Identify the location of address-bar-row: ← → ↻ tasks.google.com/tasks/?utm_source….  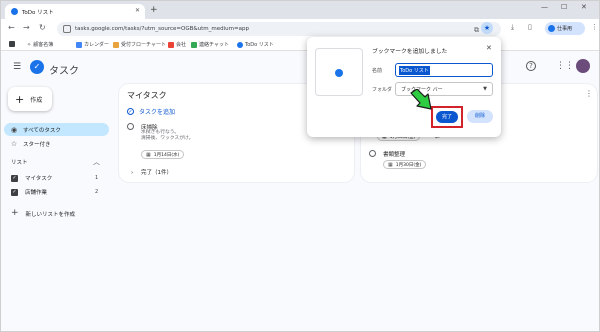
(300, 29).